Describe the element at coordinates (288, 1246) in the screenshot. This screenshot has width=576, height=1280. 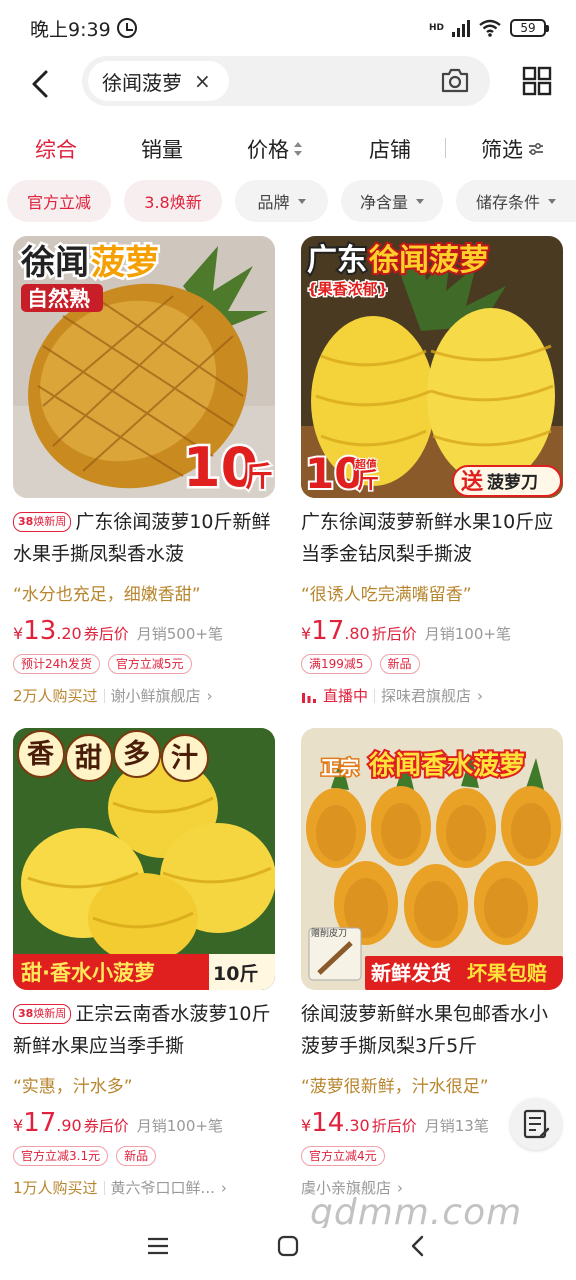
I see `home-icon` at that location.